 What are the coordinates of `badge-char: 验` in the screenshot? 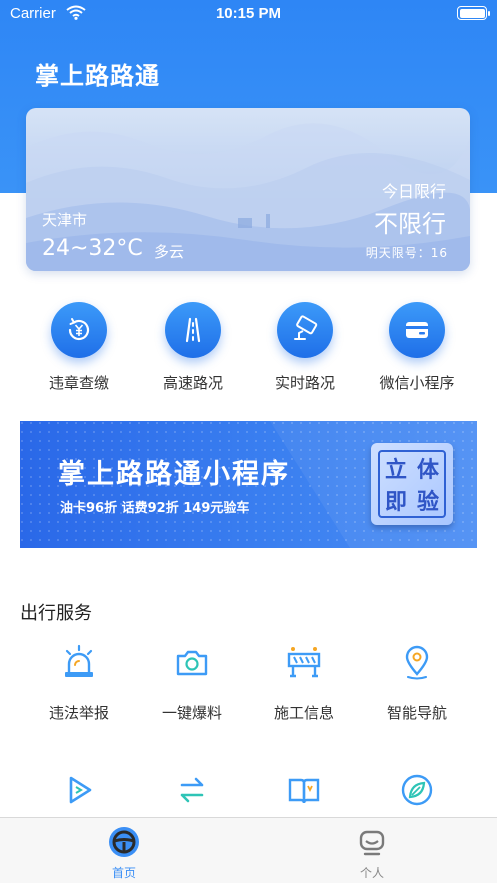 It's located at (427, 502).